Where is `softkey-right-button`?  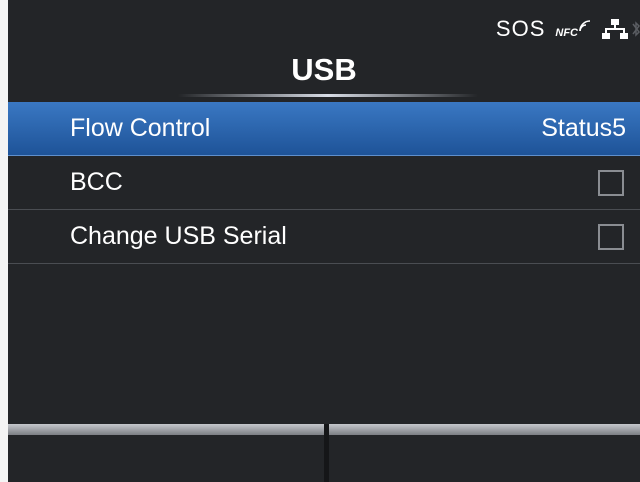
softkey-right-button is located at coordinates (484, 453).